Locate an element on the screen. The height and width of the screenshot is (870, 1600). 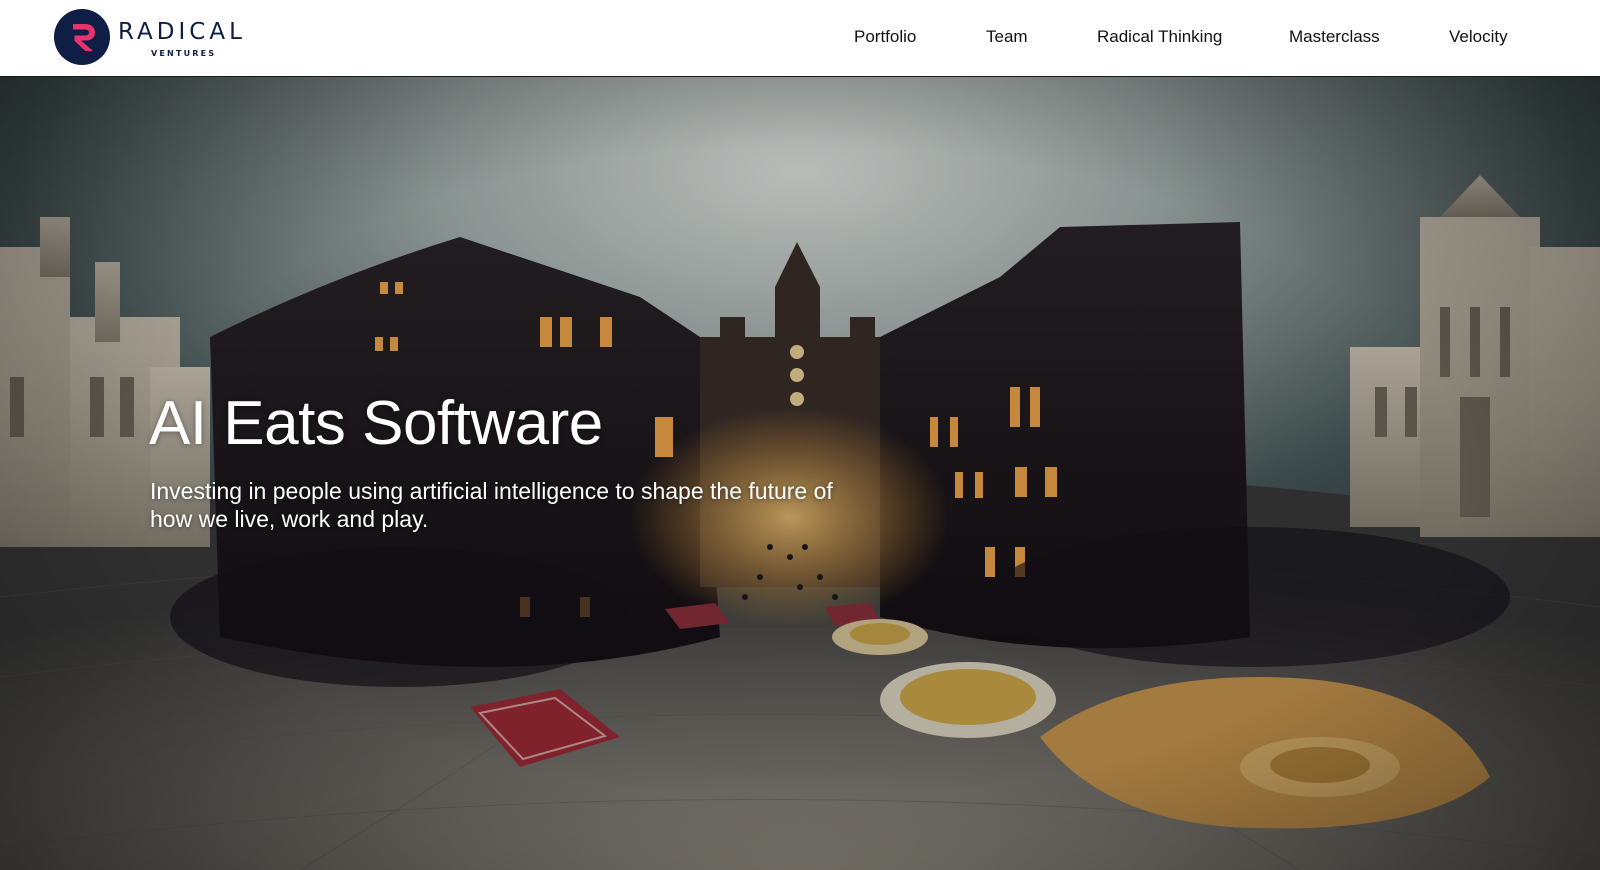
radical-r-logo-icon is located at coordinates (82, 37).